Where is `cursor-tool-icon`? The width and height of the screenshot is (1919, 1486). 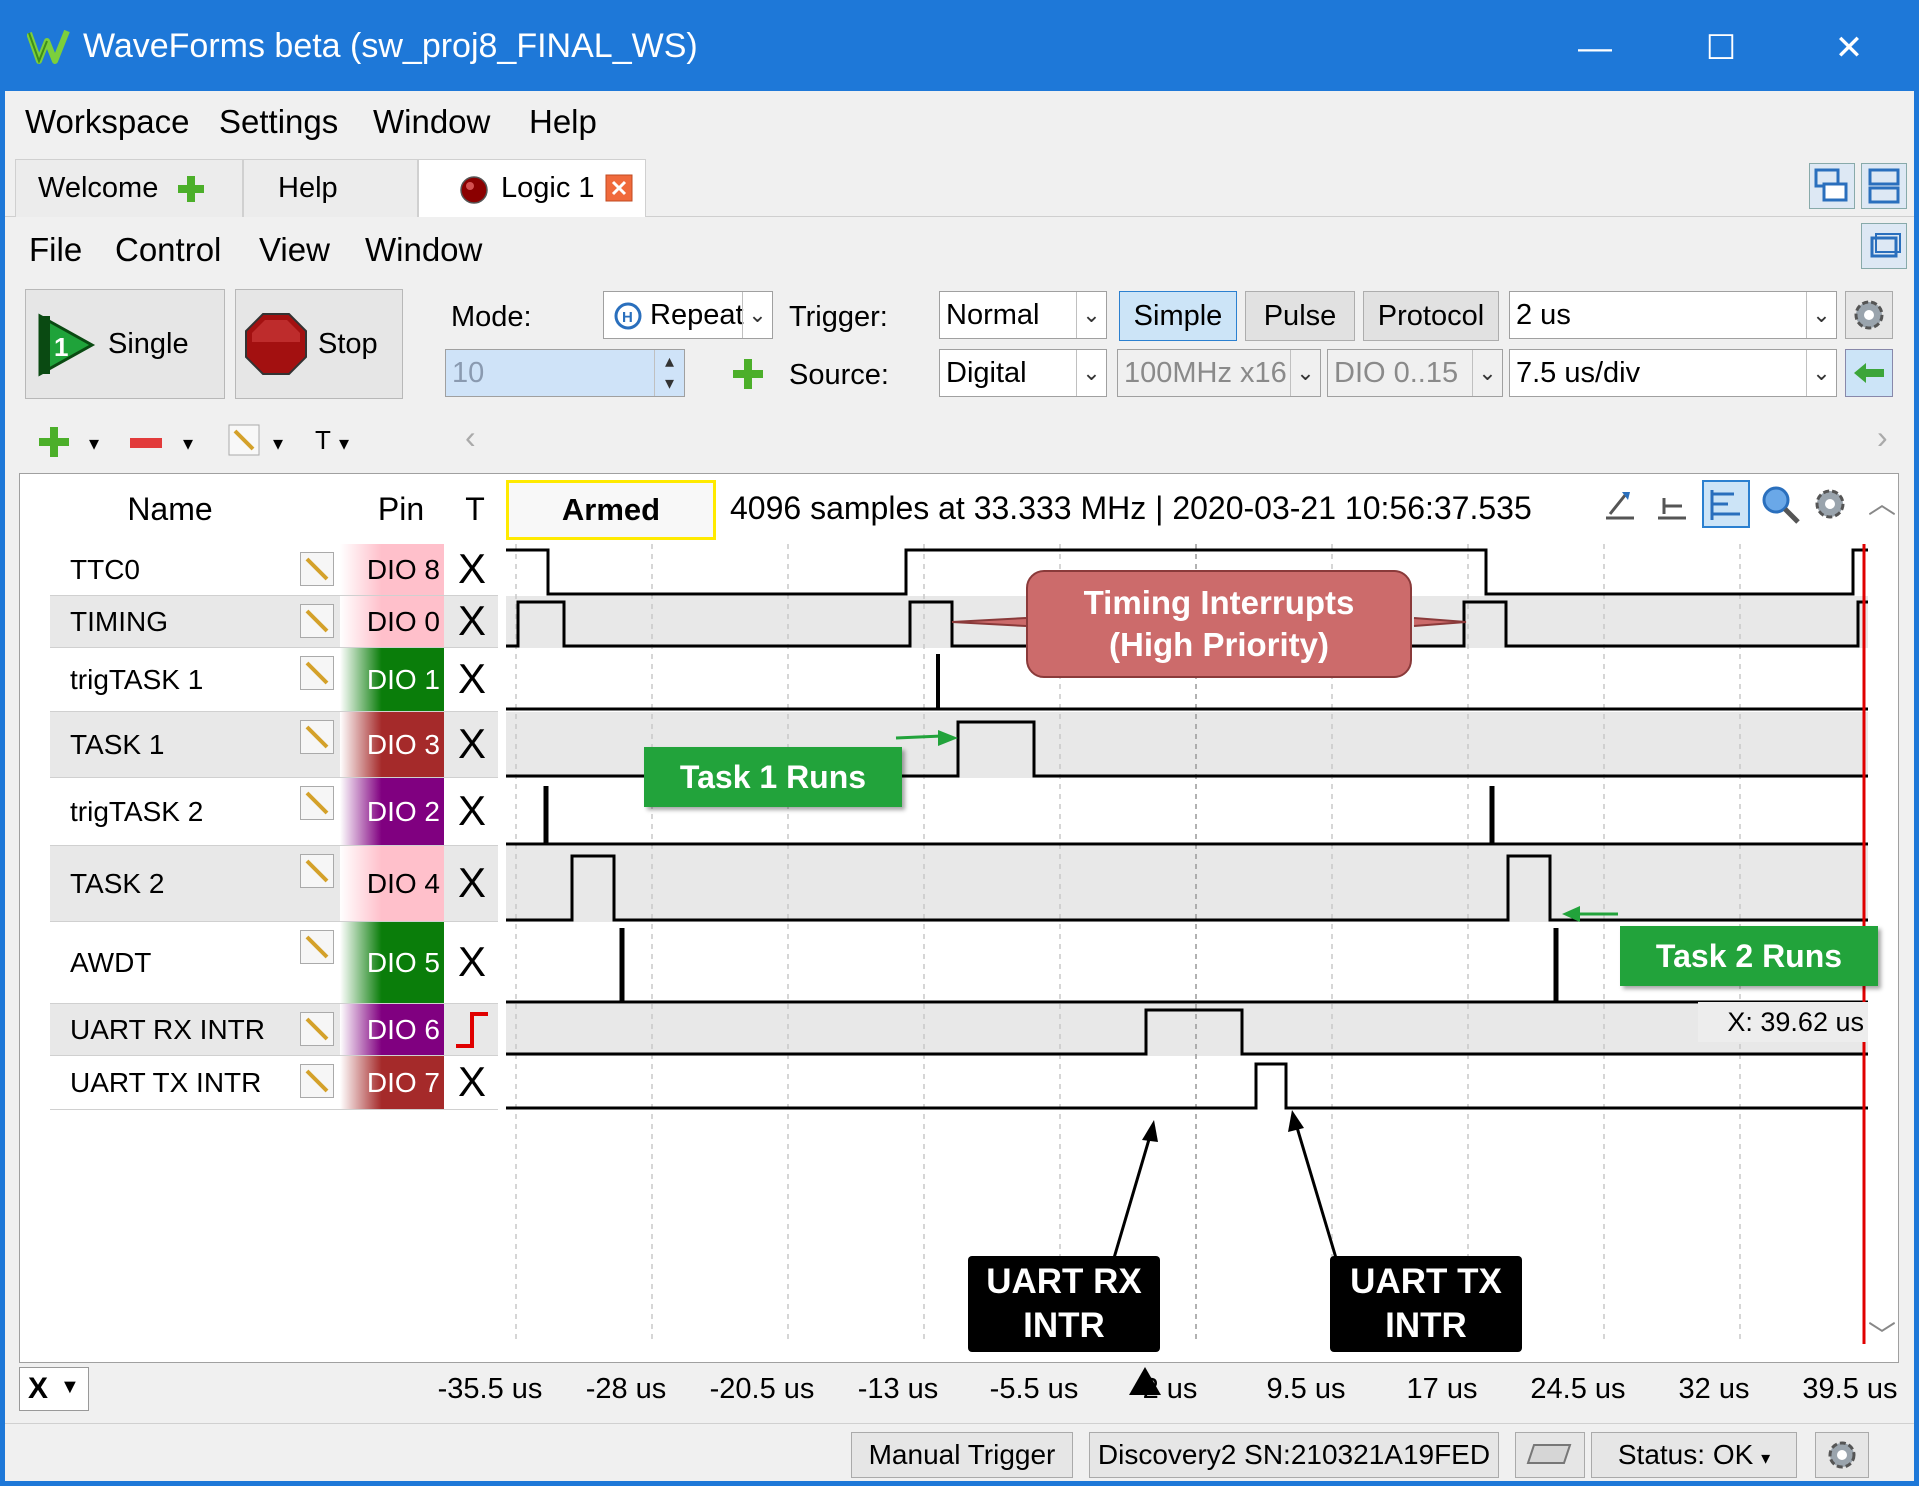 cursor-tool-icon is located at coordinates (1620, 504).